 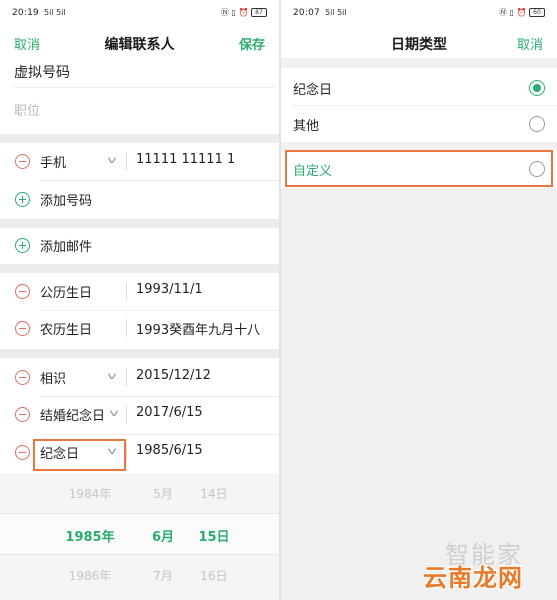 What do you see at coordinates (419, 45) in the screenshot?
I see `page-title: 日期类型` at bounding box center [419, 45].